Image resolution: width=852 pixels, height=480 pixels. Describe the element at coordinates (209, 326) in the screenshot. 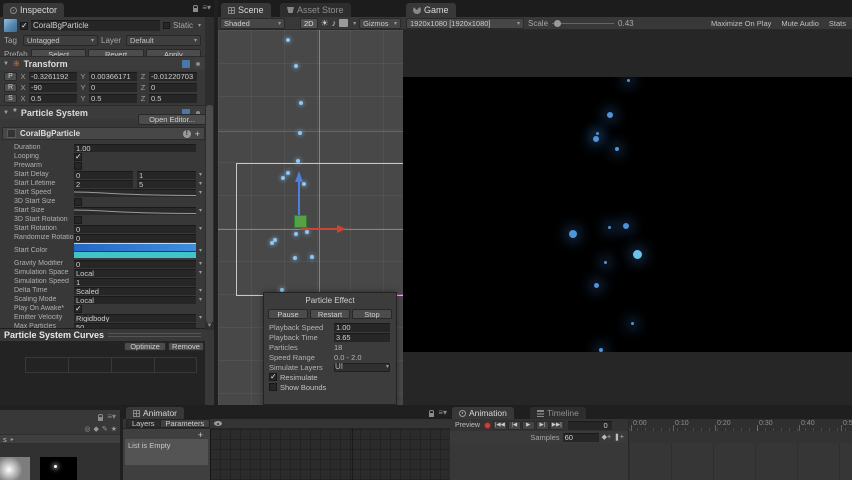

I see `scroll-down-icon: ▼` at that location.